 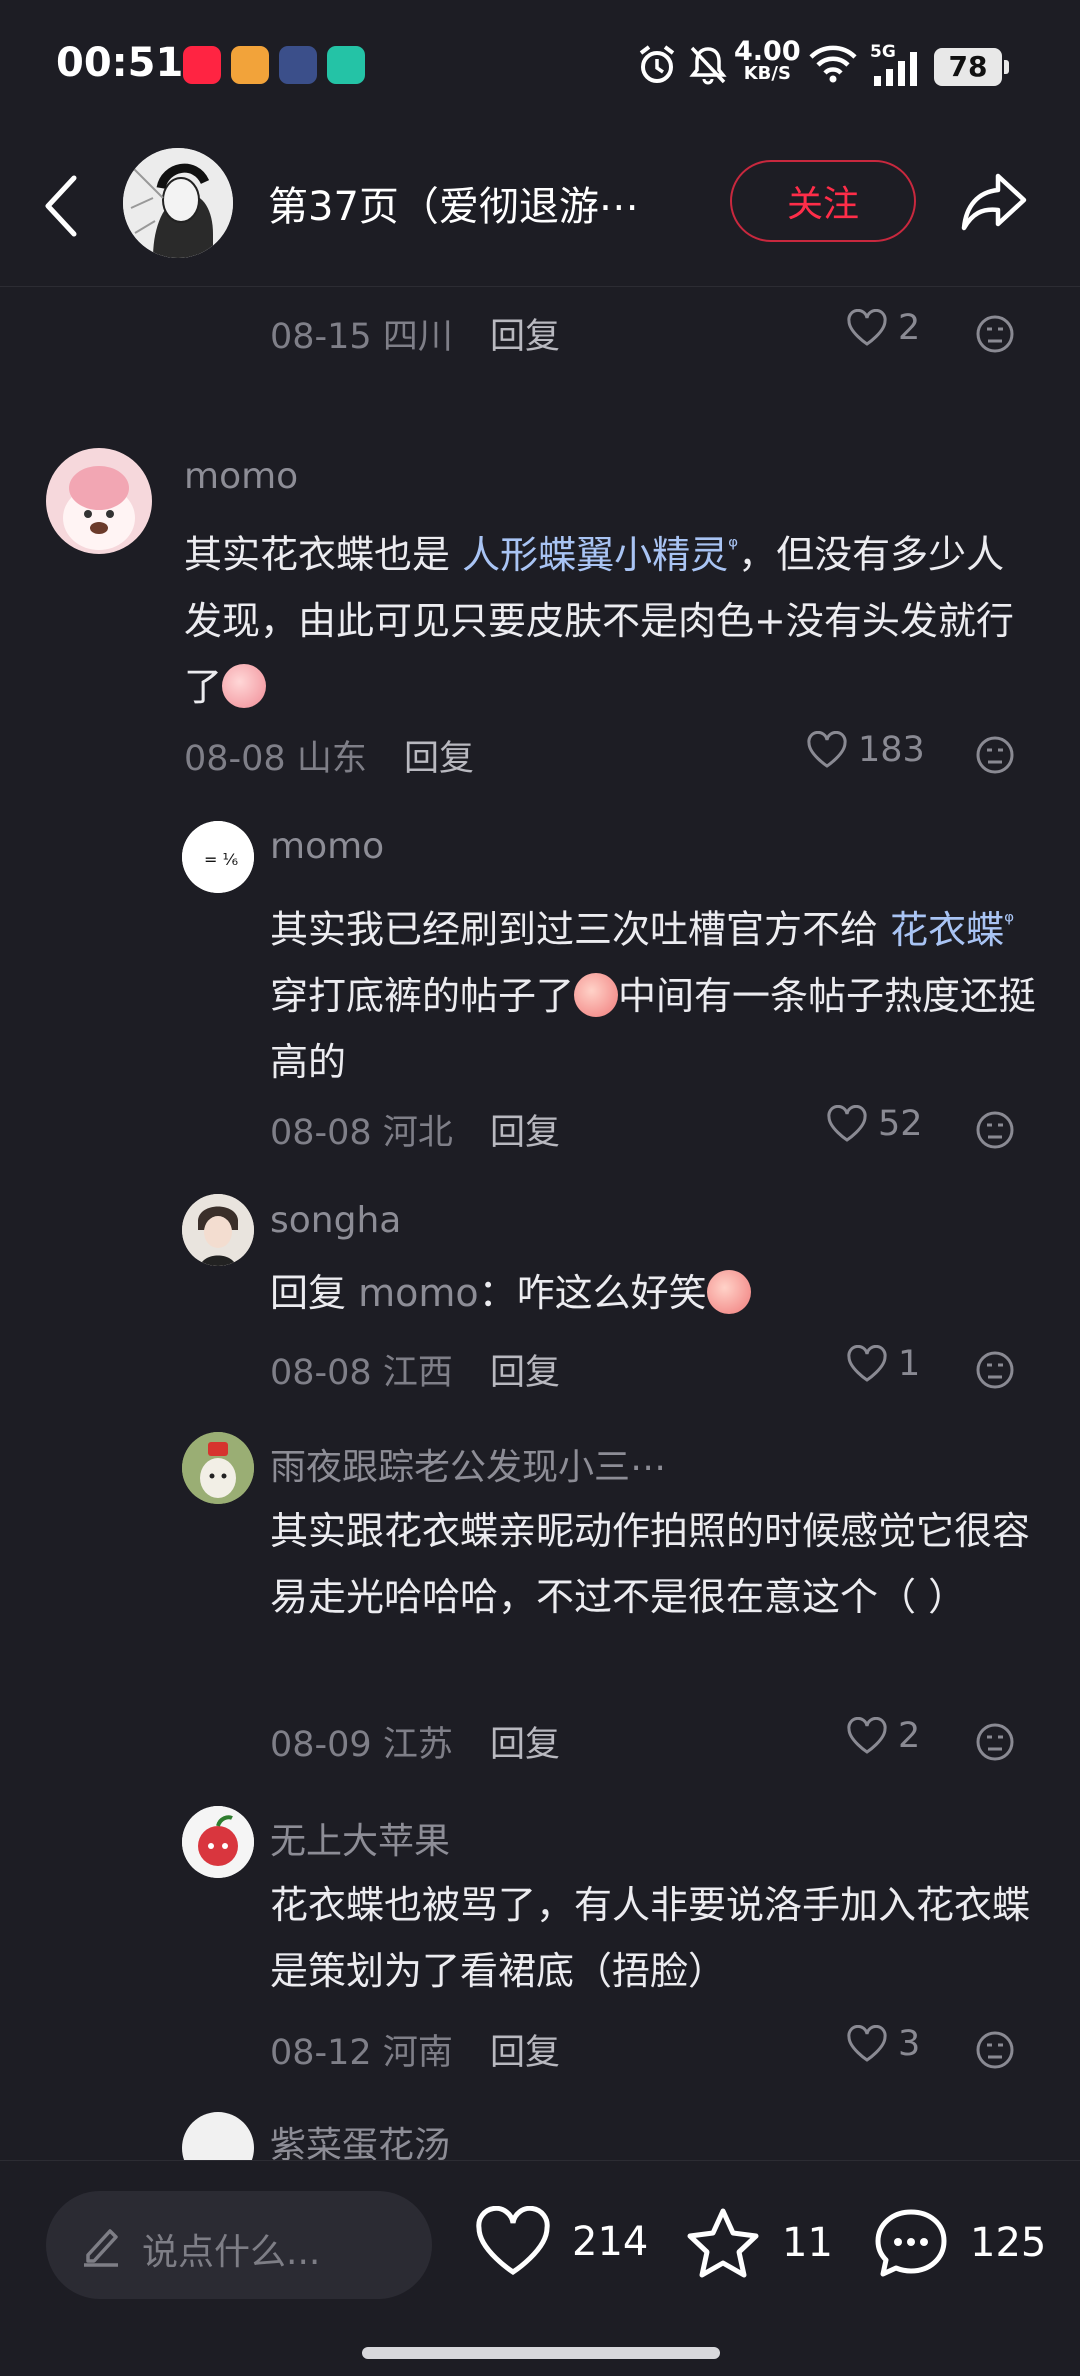 What do you see at coordinates (202, 65) in the screenshot?
I see `xiaohongshu-icon` at bounding box center [202, 65].